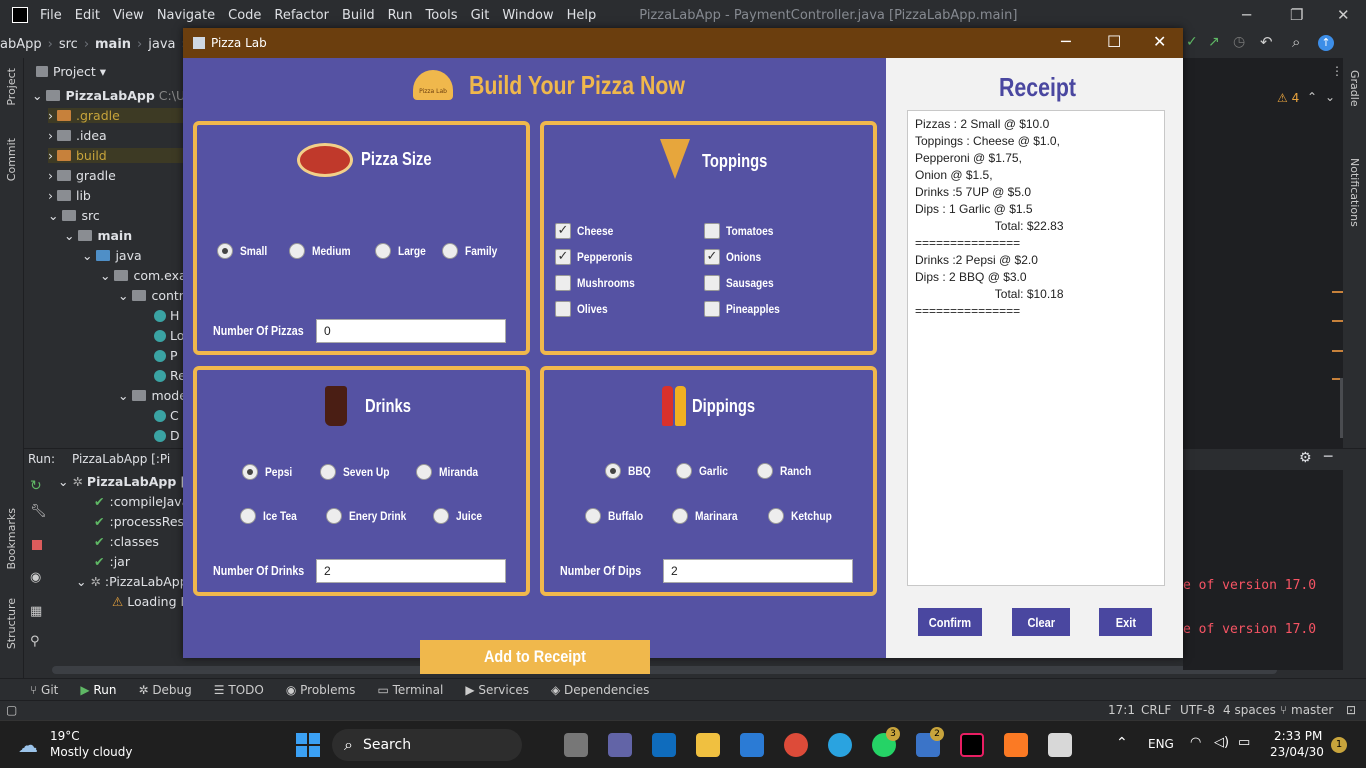  What do you see at coordinates (708, 516) in the screenshot?
I see `dip-marinara-radio: Marinara` at bounding box center [708, 516].